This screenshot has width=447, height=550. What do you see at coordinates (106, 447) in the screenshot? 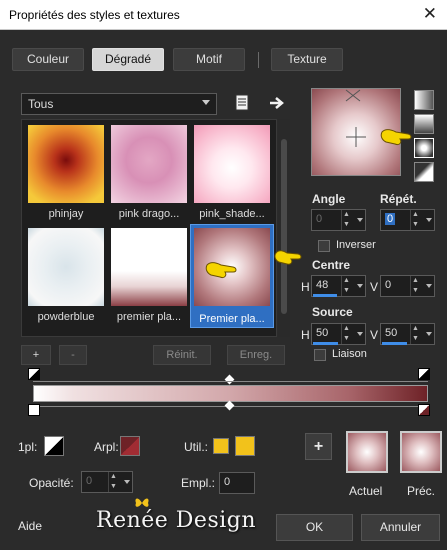
I see `arpl-label: Arpl:` at bounding box center [106, 447].